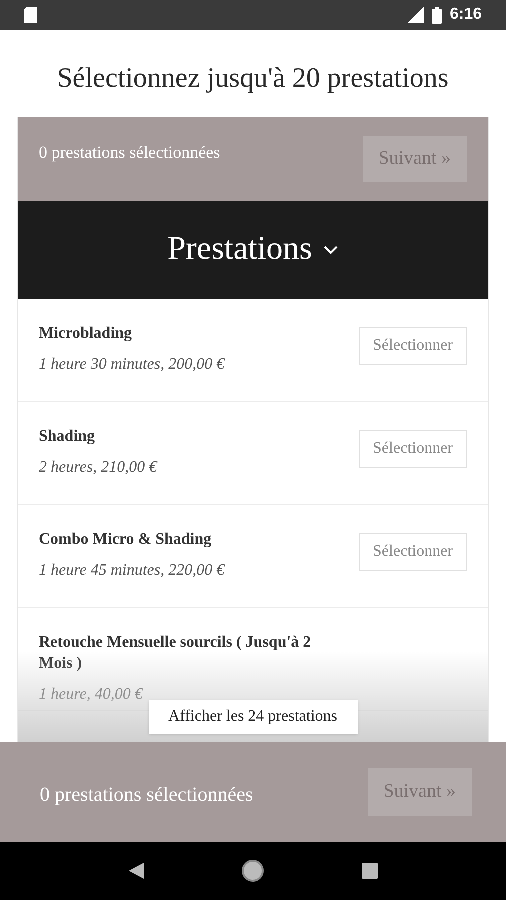 Image resolution: width=506 pixels, height=900 pixels. I want to click on service-name: Shading, so click(67, 437).